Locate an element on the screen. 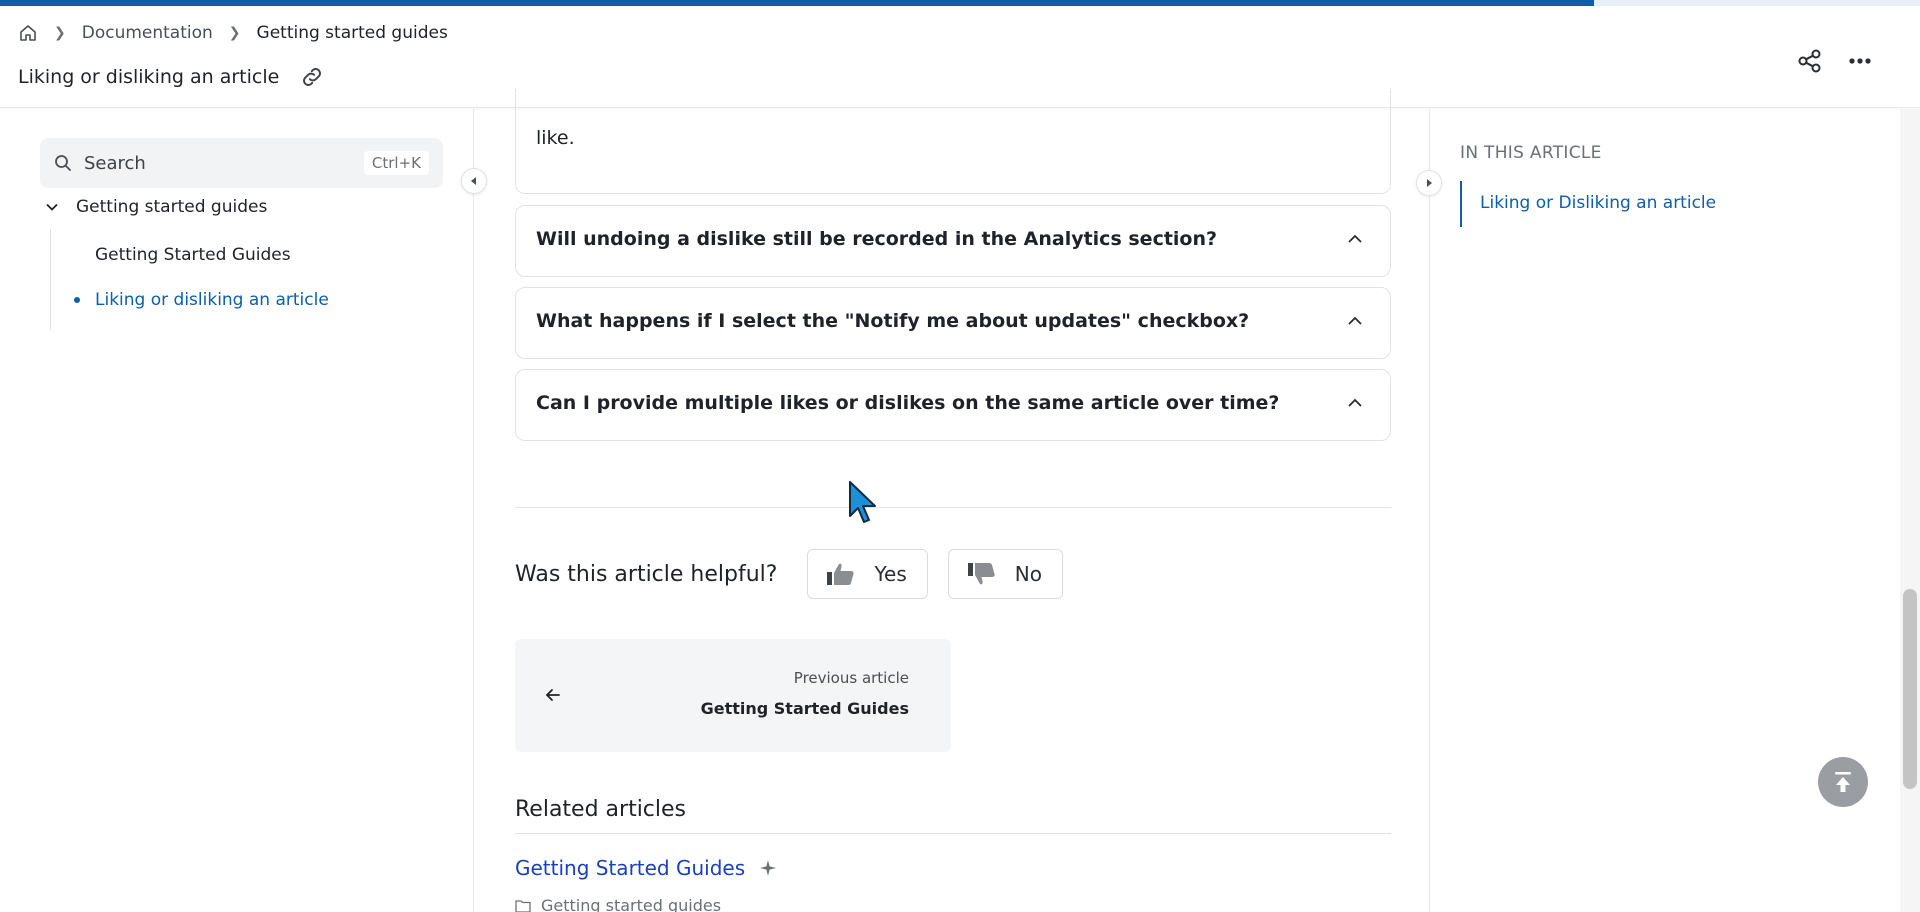  copy-link-icon is located at coordinates (312, 77).